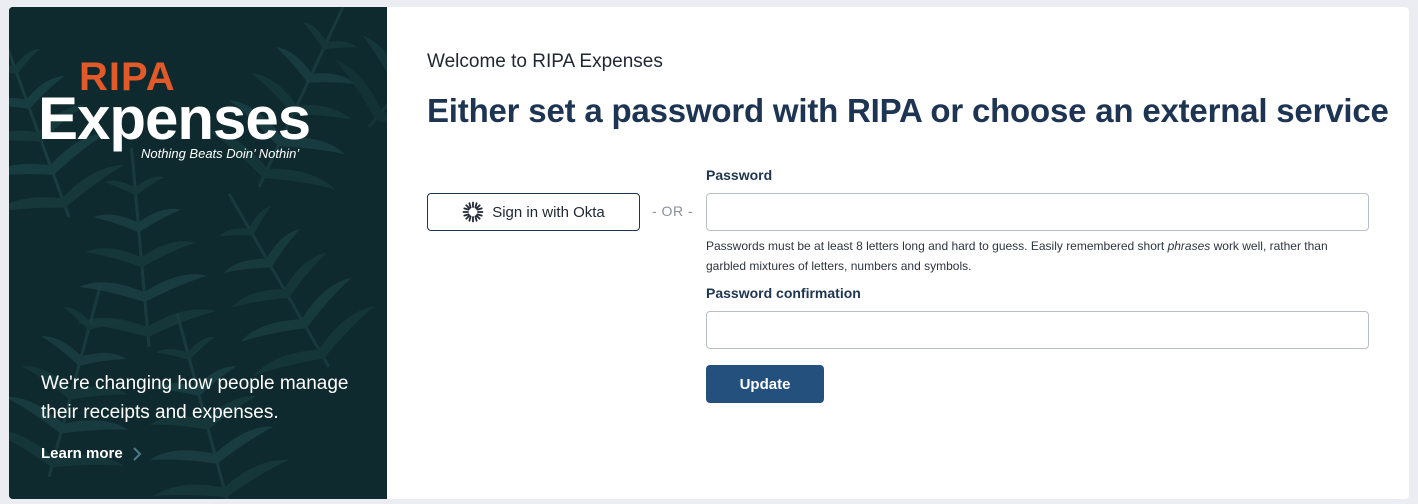 The width and height of the screenshot is (1418, 504). I want to click on logo-tagline: Nothing Beats Doin’ Nothin’, so click(220, 153).